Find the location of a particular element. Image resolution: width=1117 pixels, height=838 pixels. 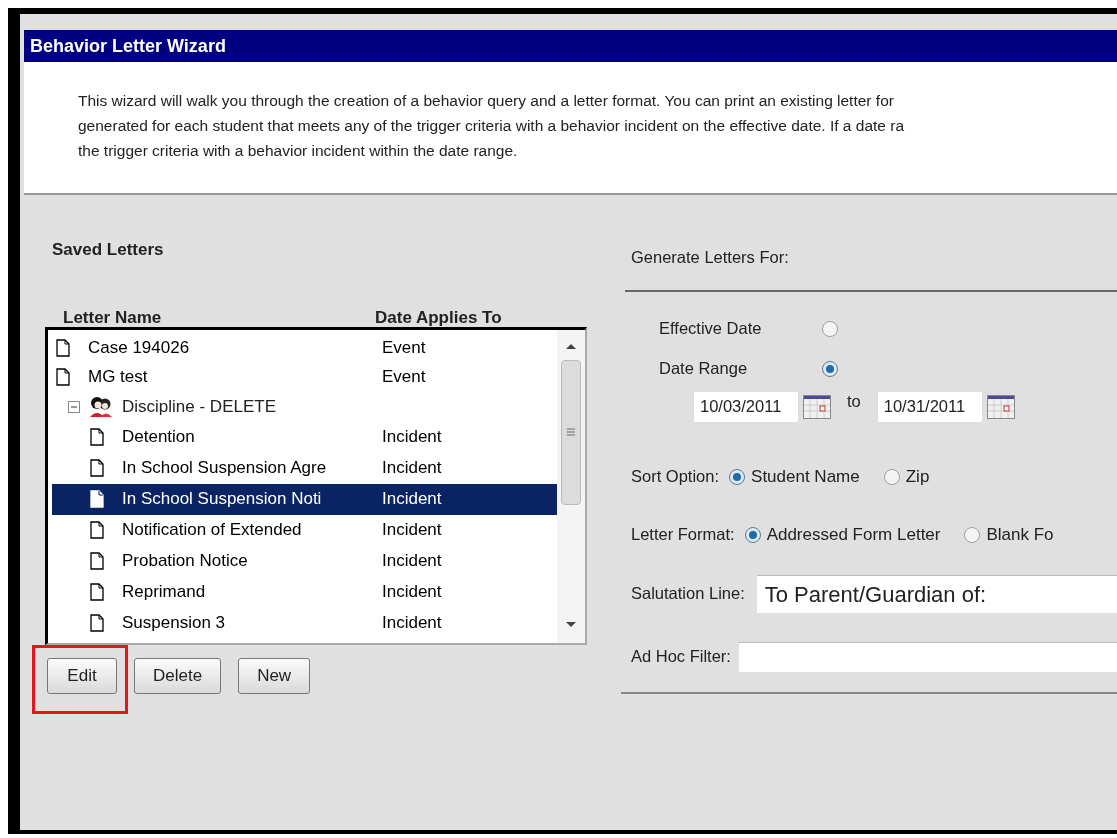

letter-row: Suspension 3 Incident is located at coordinates (304, 623).